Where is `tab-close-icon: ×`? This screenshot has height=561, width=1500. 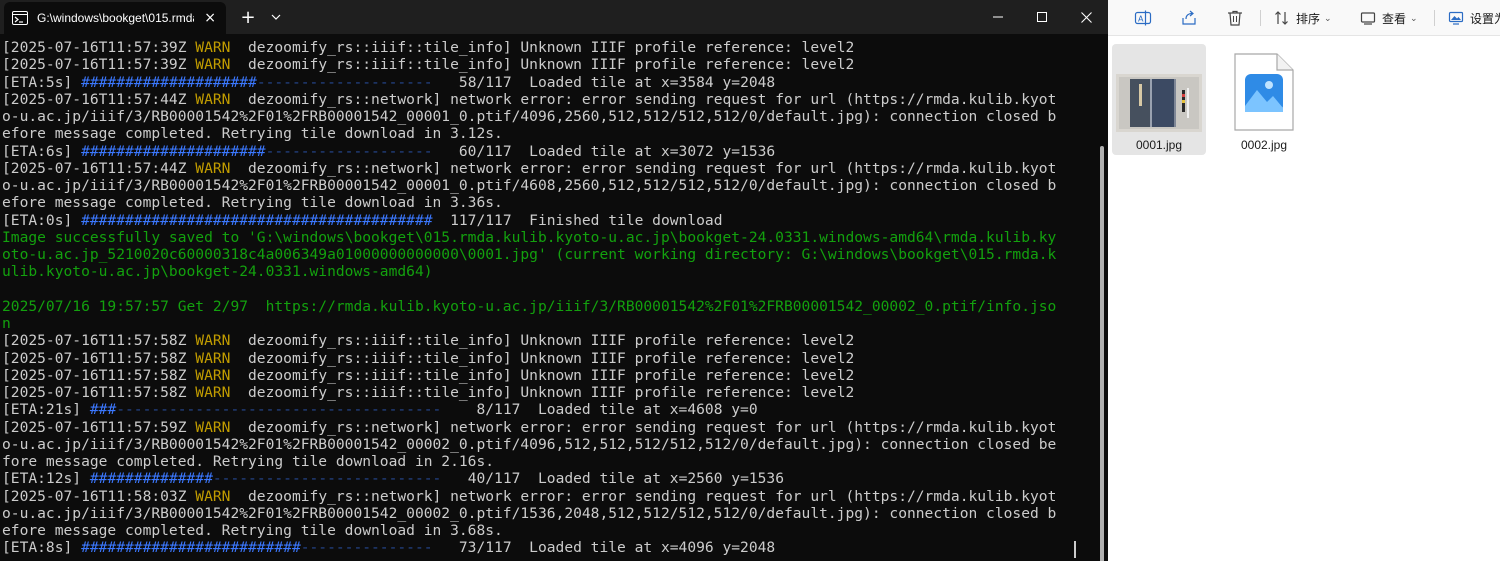 tab-close-icon: × is located at coordinates (210, 18).